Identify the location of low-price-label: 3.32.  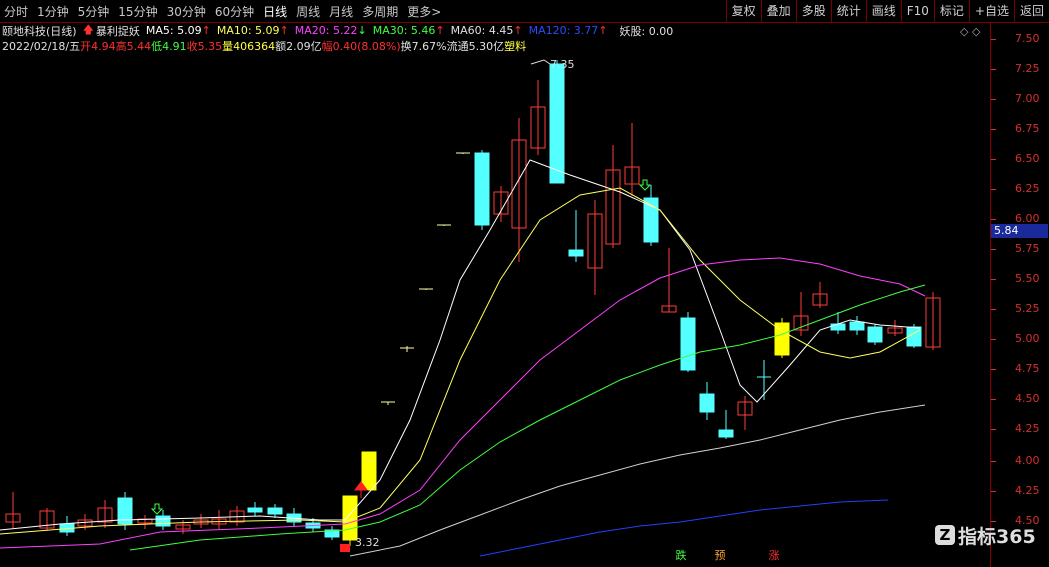
(367, 542).